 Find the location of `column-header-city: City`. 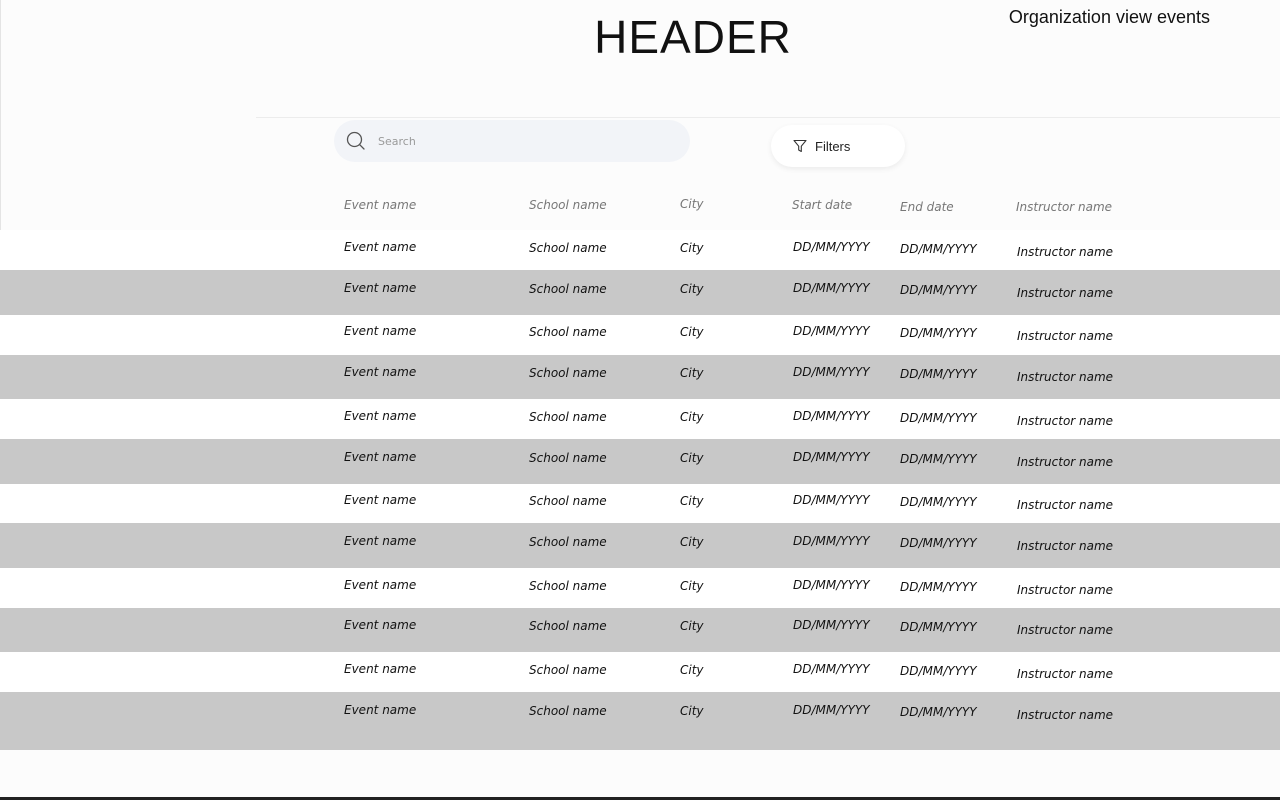

column-header-city: City is located at coordinates (692, 204).